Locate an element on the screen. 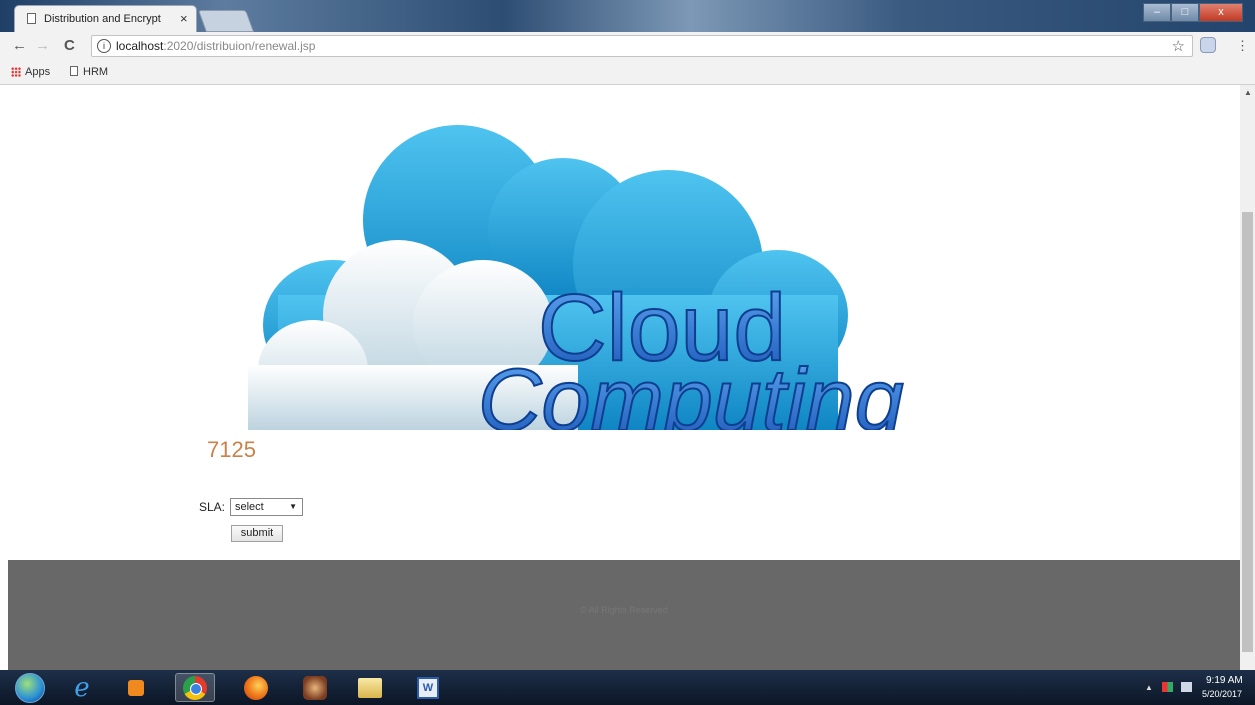  scroll-up-icon: ▲ is located at coordinates (1248, 92).